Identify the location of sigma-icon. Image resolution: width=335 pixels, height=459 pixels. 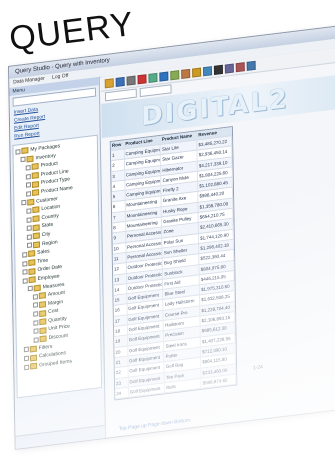
(240, 66).